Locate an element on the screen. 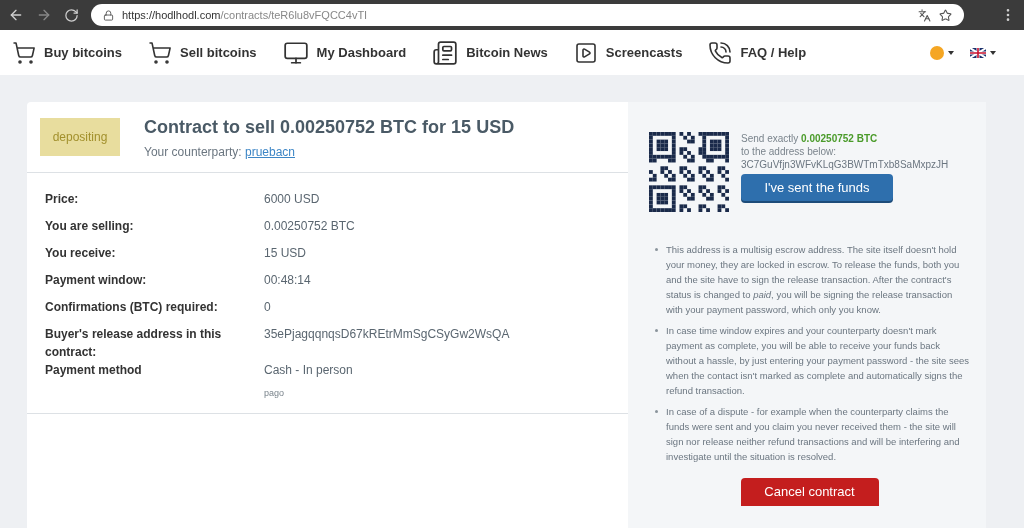 Image resolution: width=1024 pixels, height=528 pixels. detail-label: Confirmations (BTC) required: is located at coordinates (132, 307).